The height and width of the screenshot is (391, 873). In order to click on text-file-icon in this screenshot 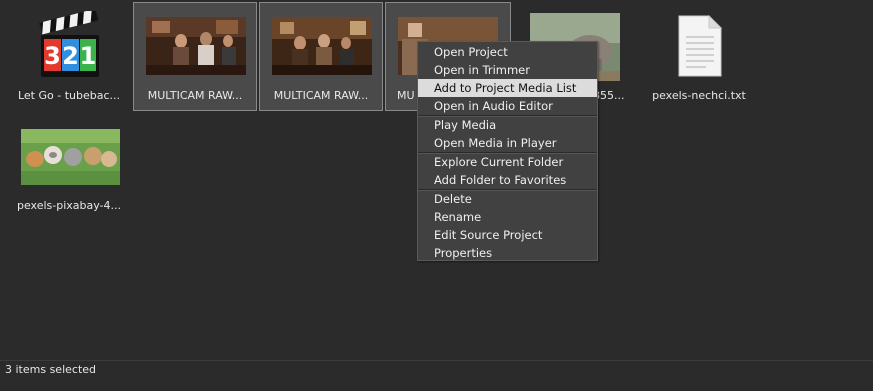, I will do `click(700, 46)`.